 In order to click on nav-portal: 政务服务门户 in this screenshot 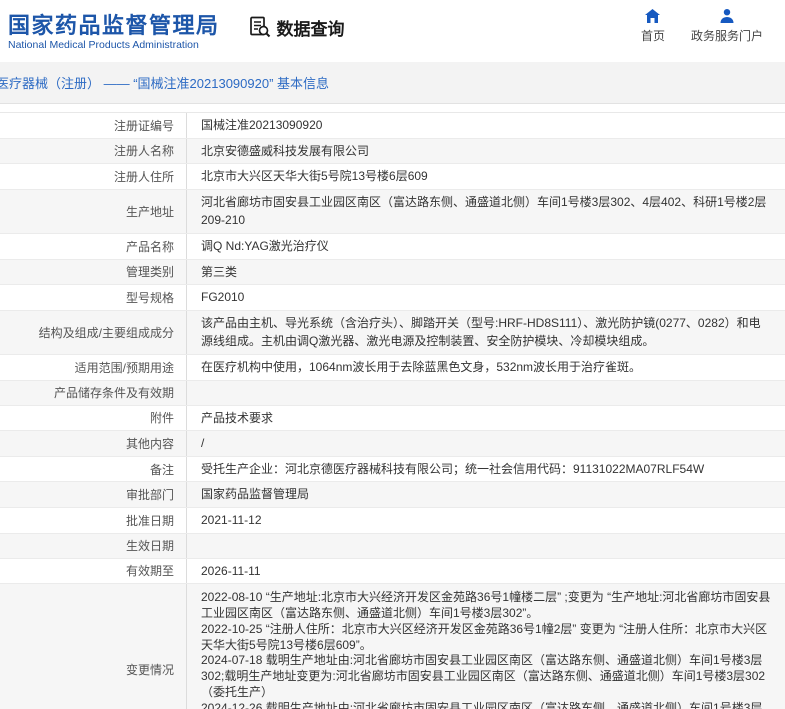, I will do `click(727, 26)`.